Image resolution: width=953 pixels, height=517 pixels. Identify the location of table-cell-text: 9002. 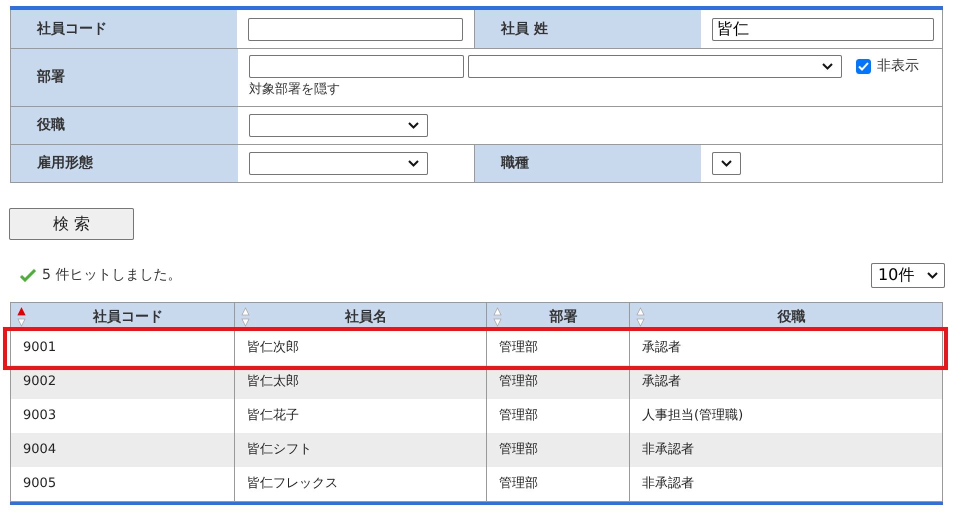
(40, 382).